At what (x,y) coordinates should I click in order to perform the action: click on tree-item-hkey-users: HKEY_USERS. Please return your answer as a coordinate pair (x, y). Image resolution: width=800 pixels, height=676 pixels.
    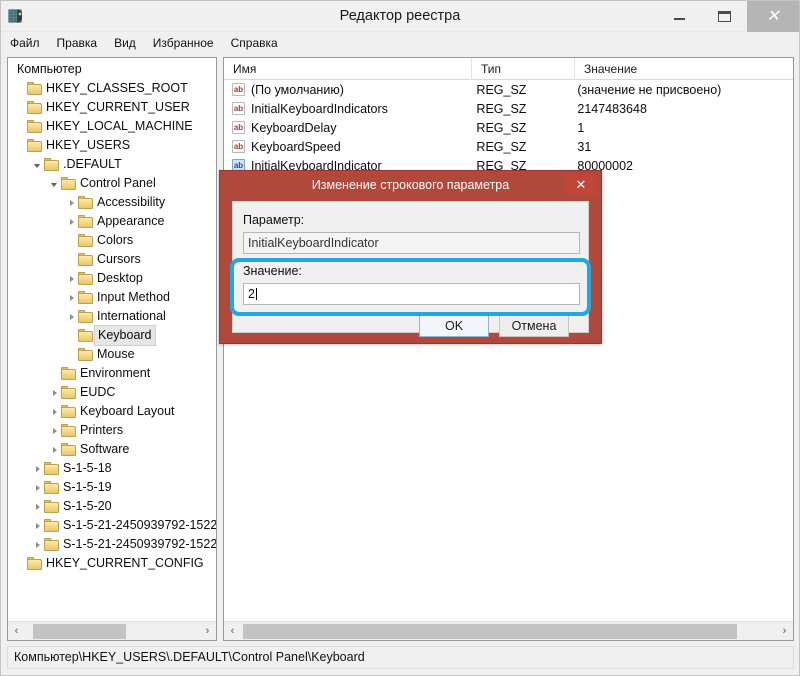
    Looking at the image, I should click on (112, 145).